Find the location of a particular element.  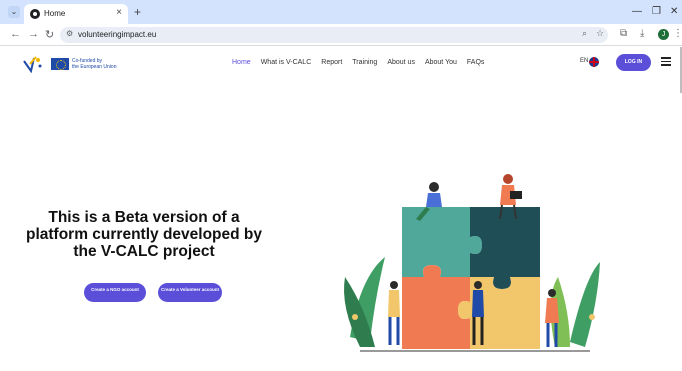

nav-about-you: About You is located at coordinates (441, 62).